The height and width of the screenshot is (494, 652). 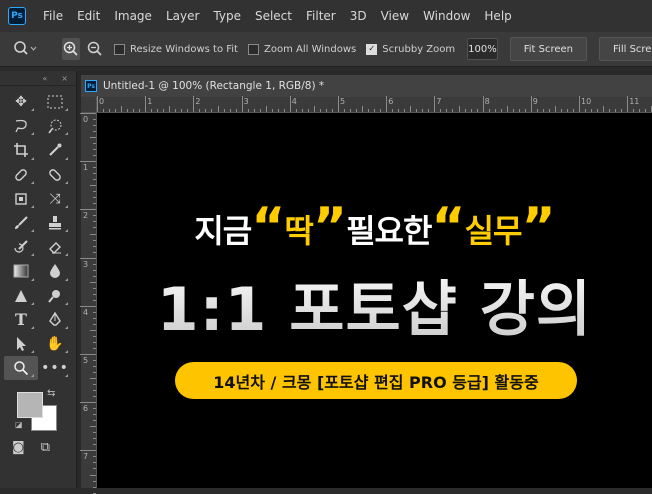 What do you see at coordinates (86, 168) in the screenshot?
I see `ruler-v-label: 1` at bounding box center [86, 168].